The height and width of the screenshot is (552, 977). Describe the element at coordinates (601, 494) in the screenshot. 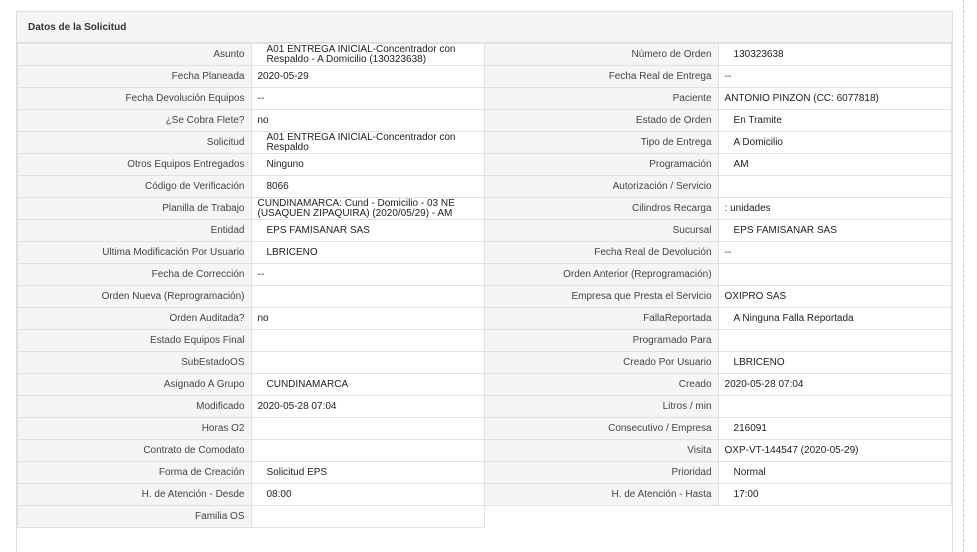

I see `field-label: H. de Atención - Hasta` at that location.